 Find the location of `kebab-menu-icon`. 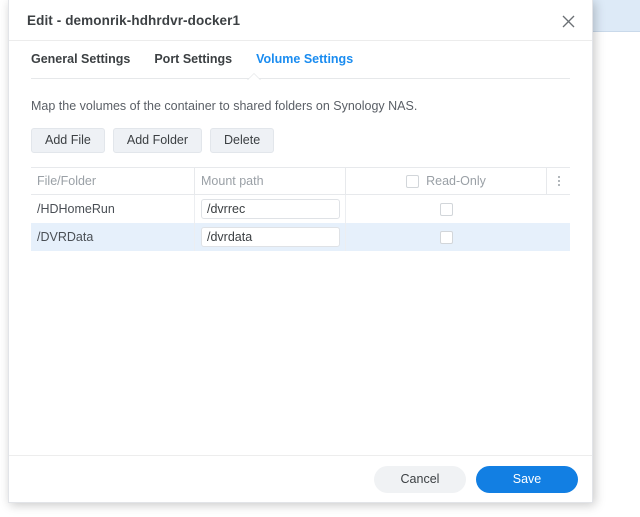

kebab-menu-icon is located at coordinates (558, 181).